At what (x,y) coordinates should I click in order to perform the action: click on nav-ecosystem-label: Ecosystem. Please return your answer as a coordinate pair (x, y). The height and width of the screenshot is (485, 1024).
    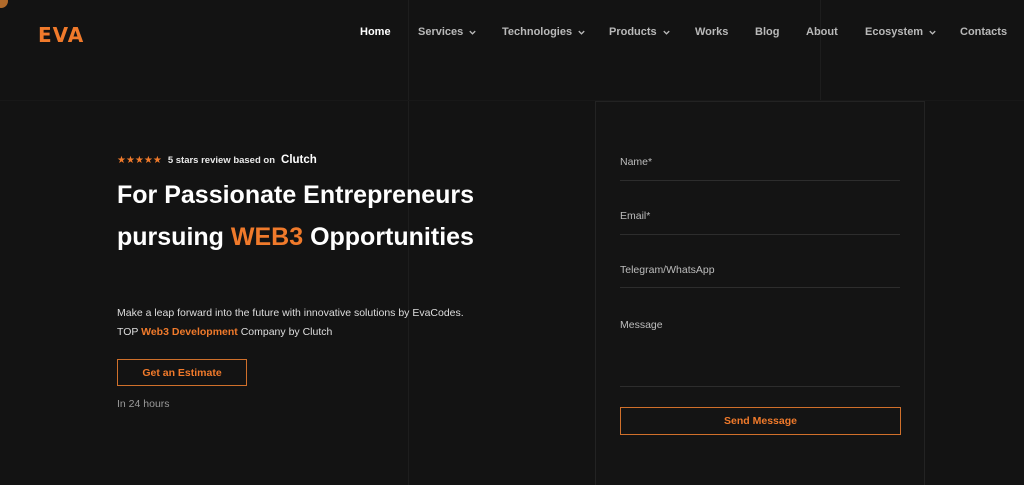
    Looking at the image, I should click on (894, 32).